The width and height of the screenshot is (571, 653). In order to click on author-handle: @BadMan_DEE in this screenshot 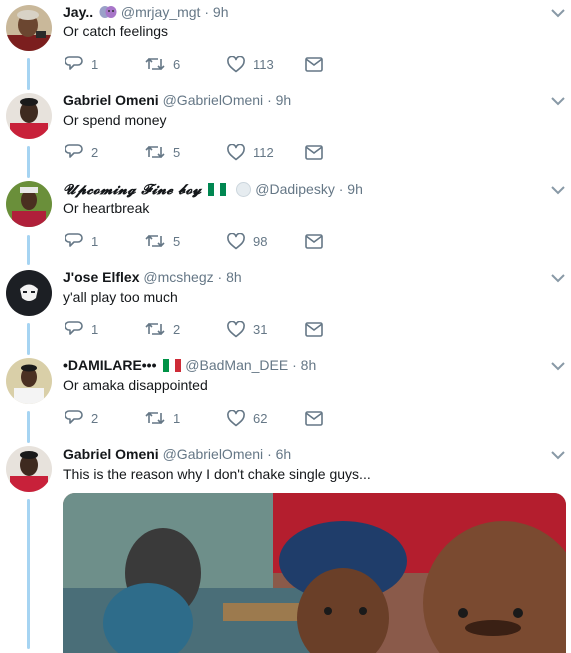, I will do `click(236, 365)`.